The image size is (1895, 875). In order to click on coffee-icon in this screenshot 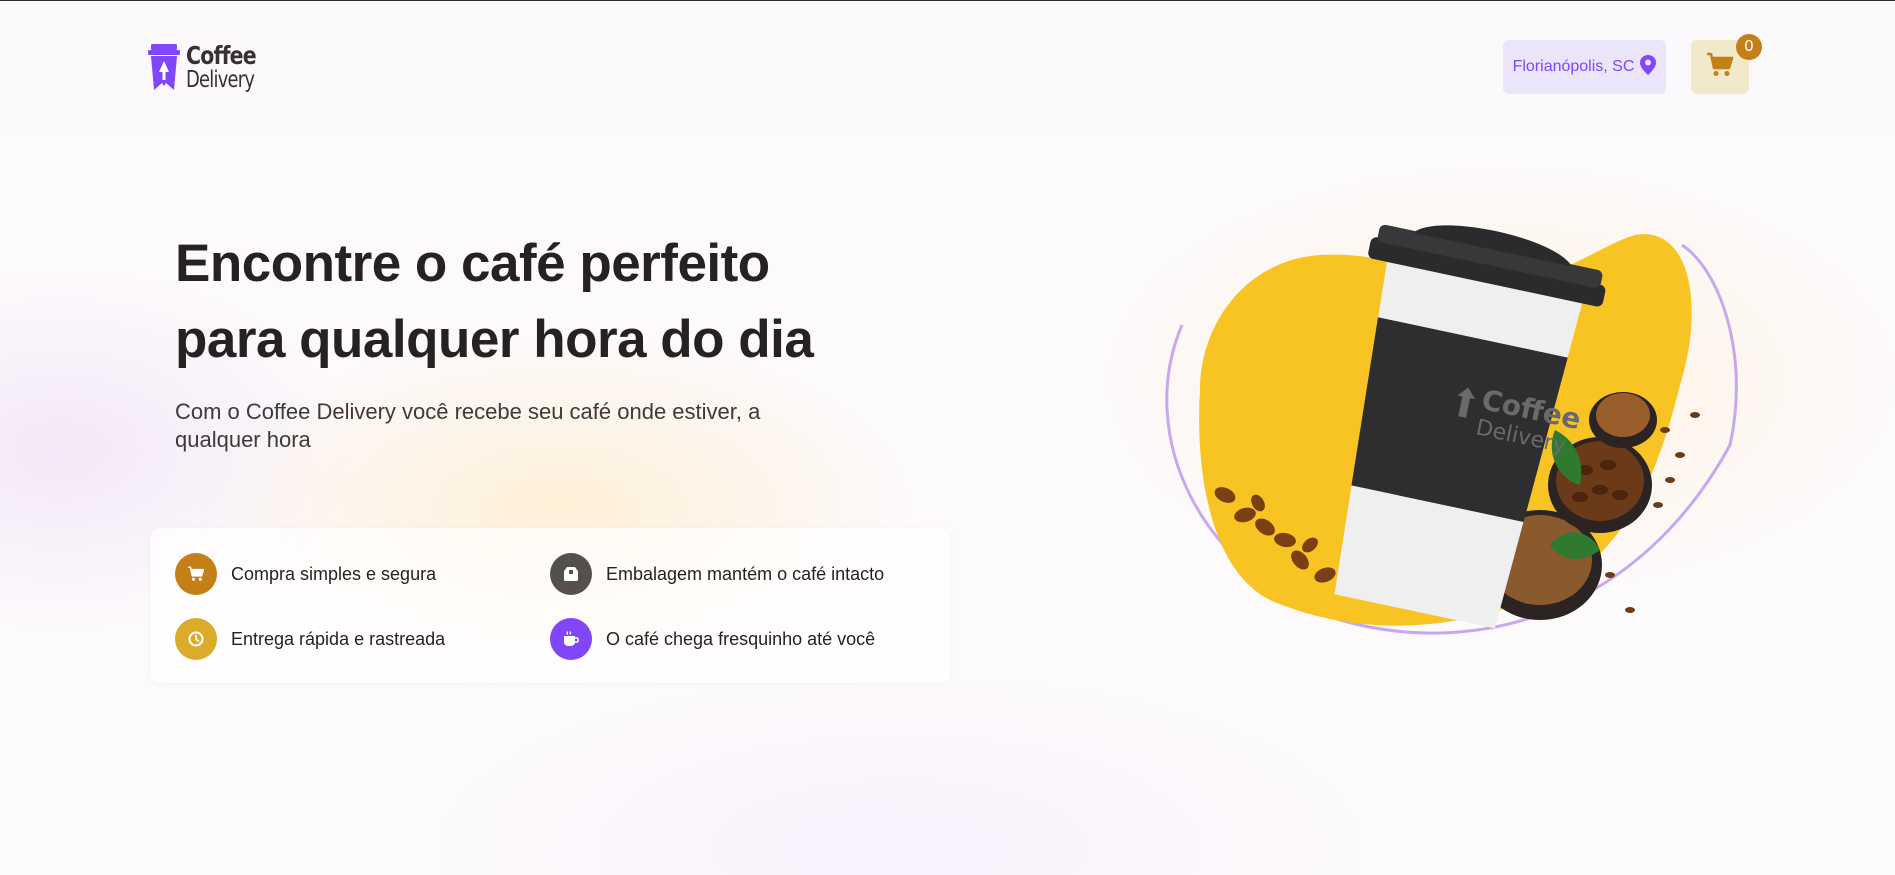, I will do `click(571, 639)`.